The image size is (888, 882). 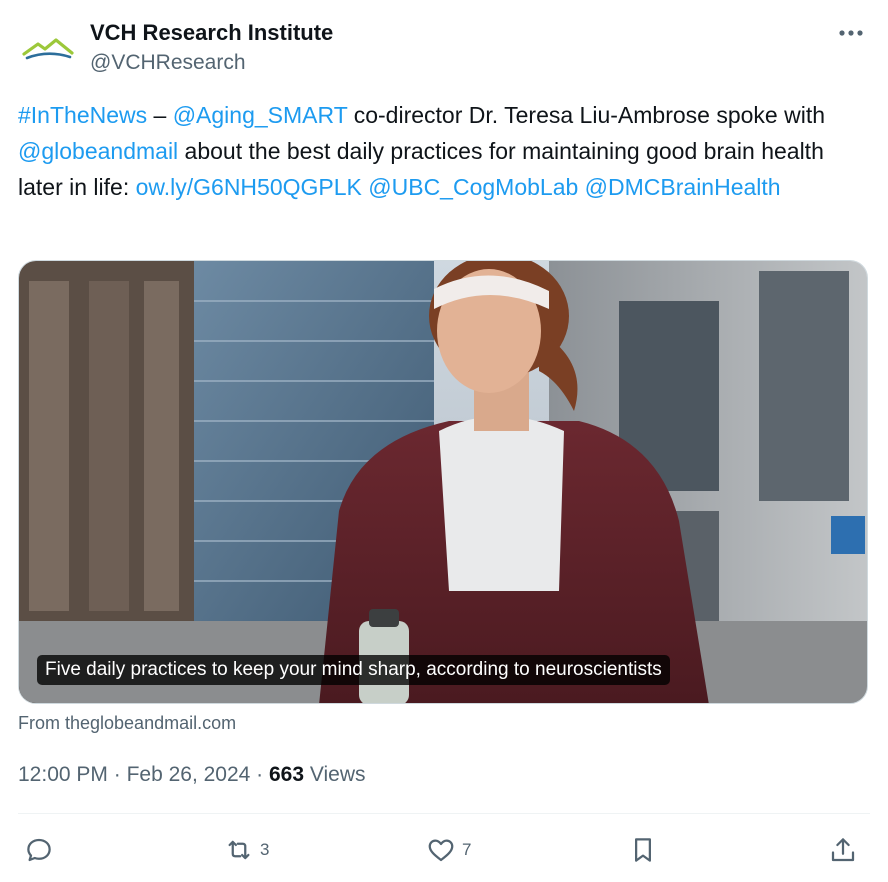 What do you see at coordinates (63, 774) in the screenshot?
I see `tweet-time: 12:00 PM` at bounding box center [63, 774].